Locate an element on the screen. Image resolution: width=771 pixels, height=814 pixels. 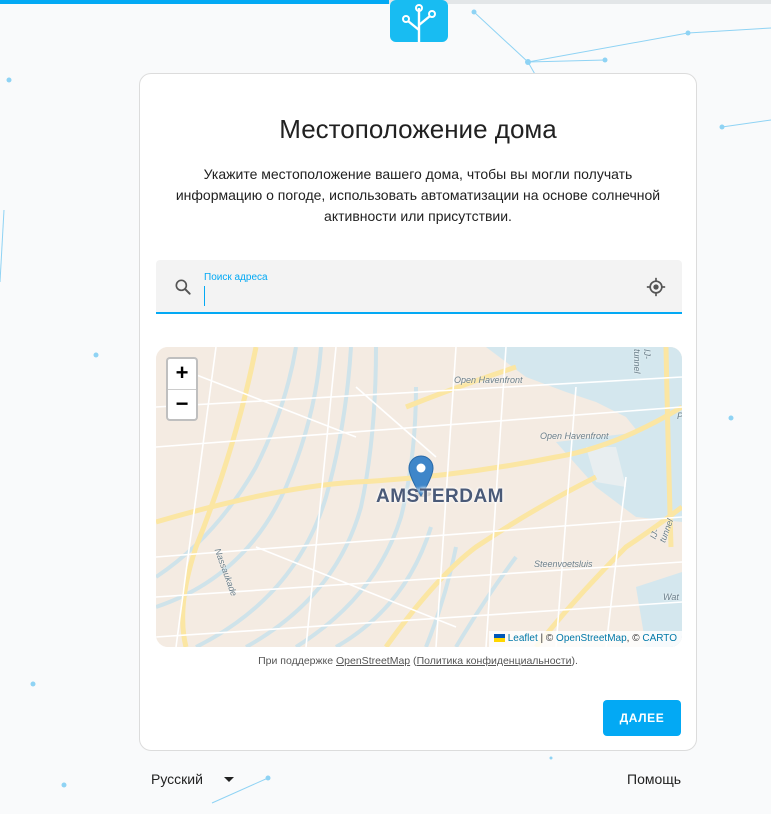
search-input is located at coordinates (414, 296).